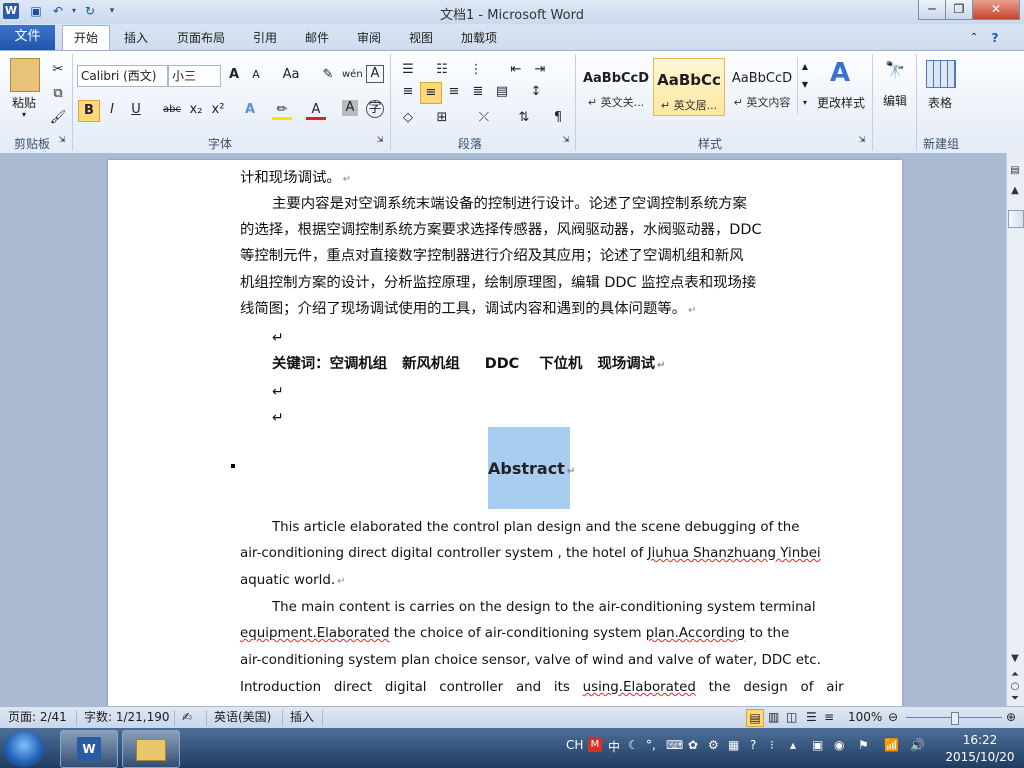 Image resolution: width=1024 pixels, height=768 pixels. Describe the element at coordinates (917, 745) in the screenshot. I see `volume-icon: 🔊` at that location.